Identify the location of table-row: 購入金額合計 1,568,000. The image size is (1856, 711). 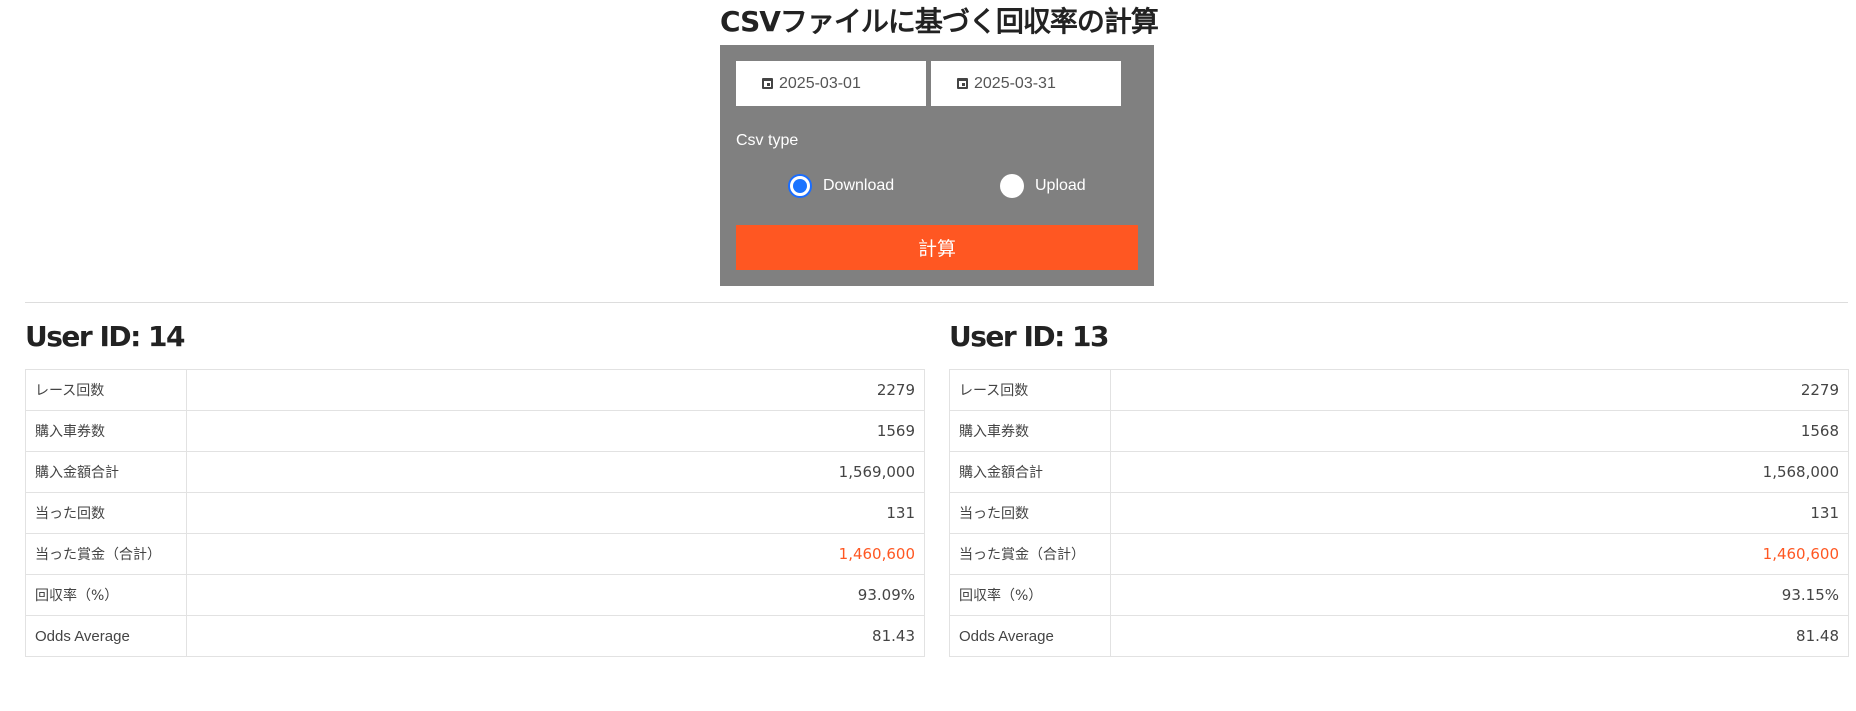
(1399, 472).